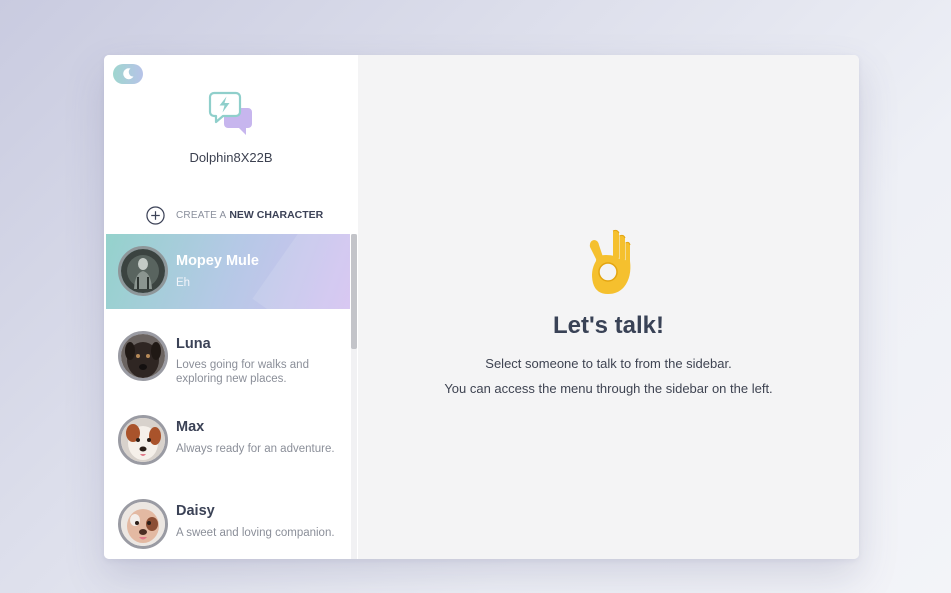 The width and height of the screenshot is (951, 593). I want to click on character-description: A sweet and loving companion., so click(255, 533).